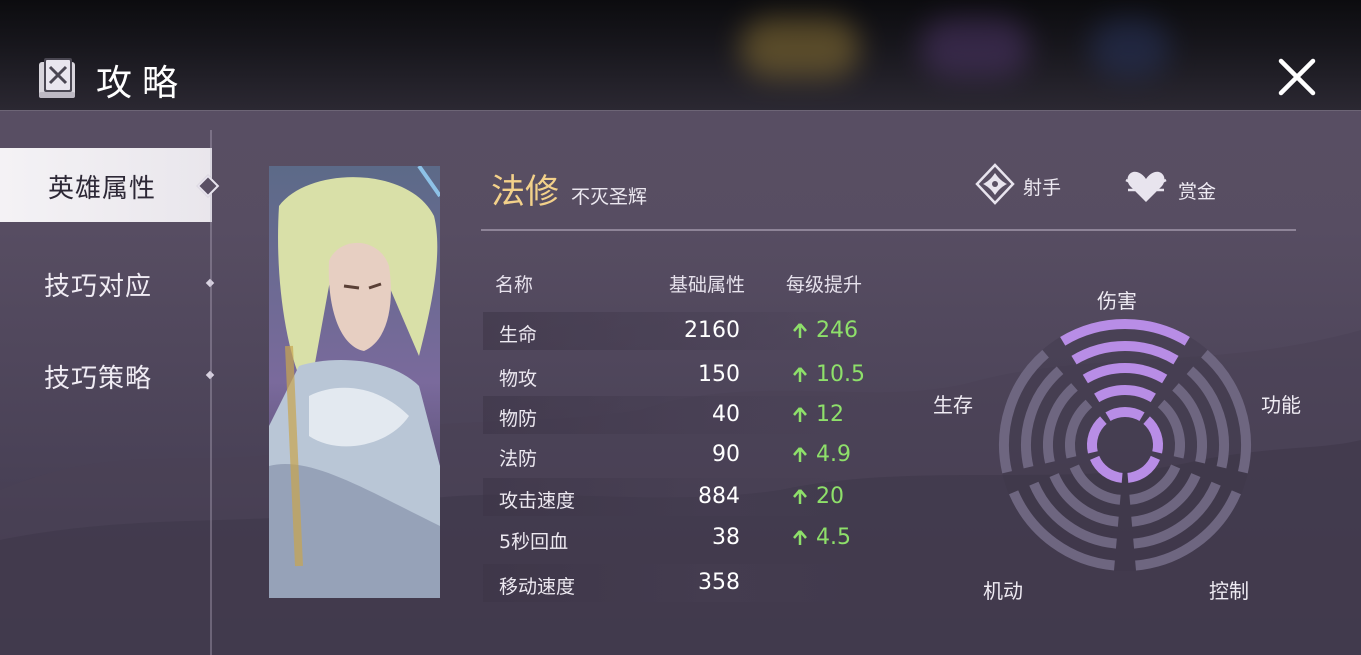 This screenshot has height=655, width=1361. What do you see at coordinates (537, 587) in the screenshot?
I see `stat-name: 移动速度` at bounding box center [537, 587].